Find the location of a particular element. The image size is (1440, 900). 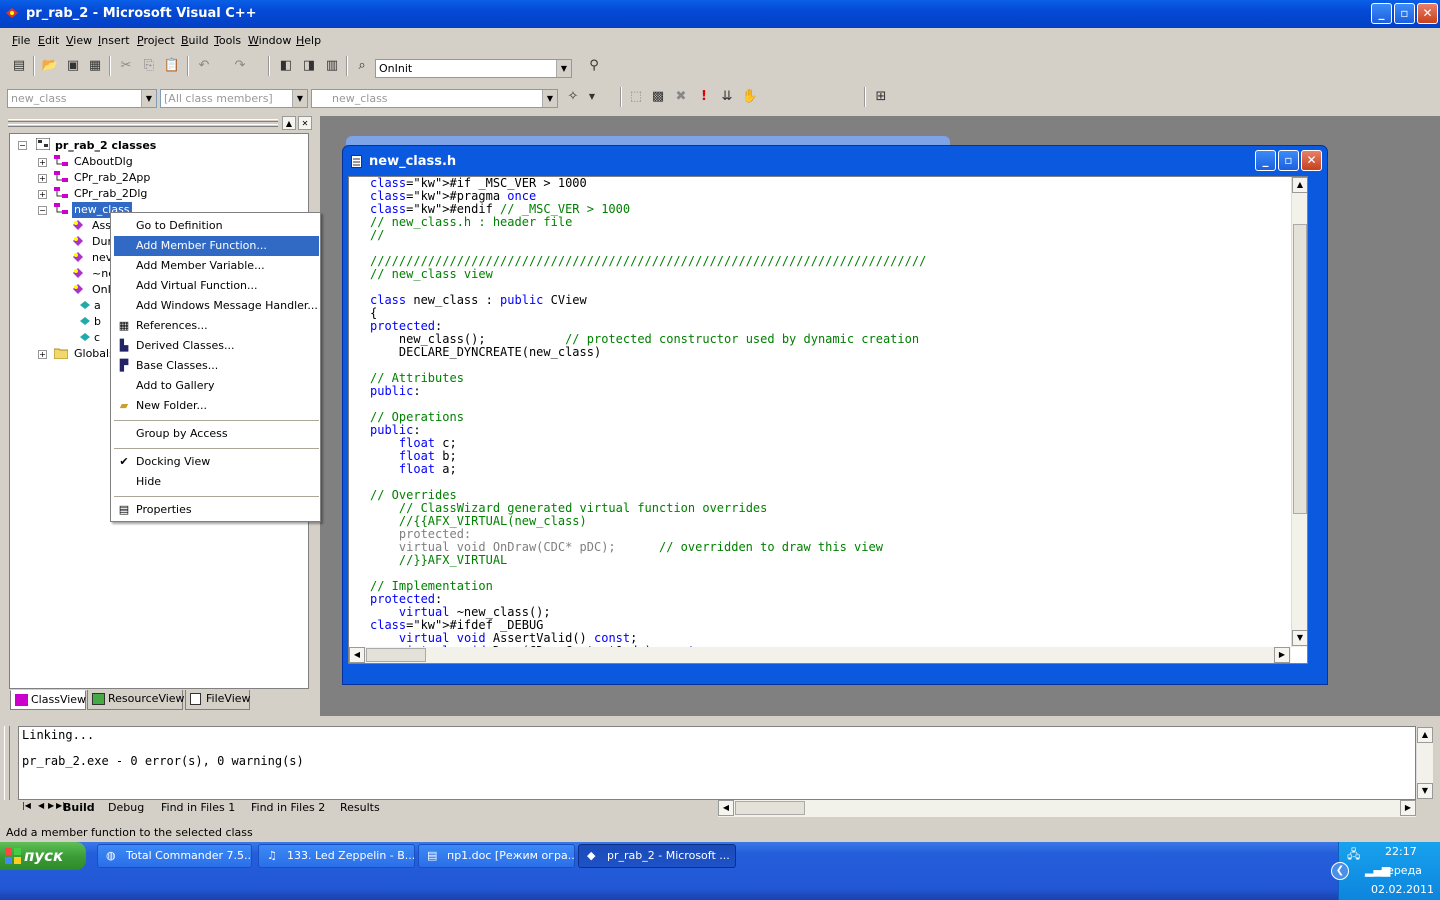

tab-debug: Debug is located at coordinates (126, 808).